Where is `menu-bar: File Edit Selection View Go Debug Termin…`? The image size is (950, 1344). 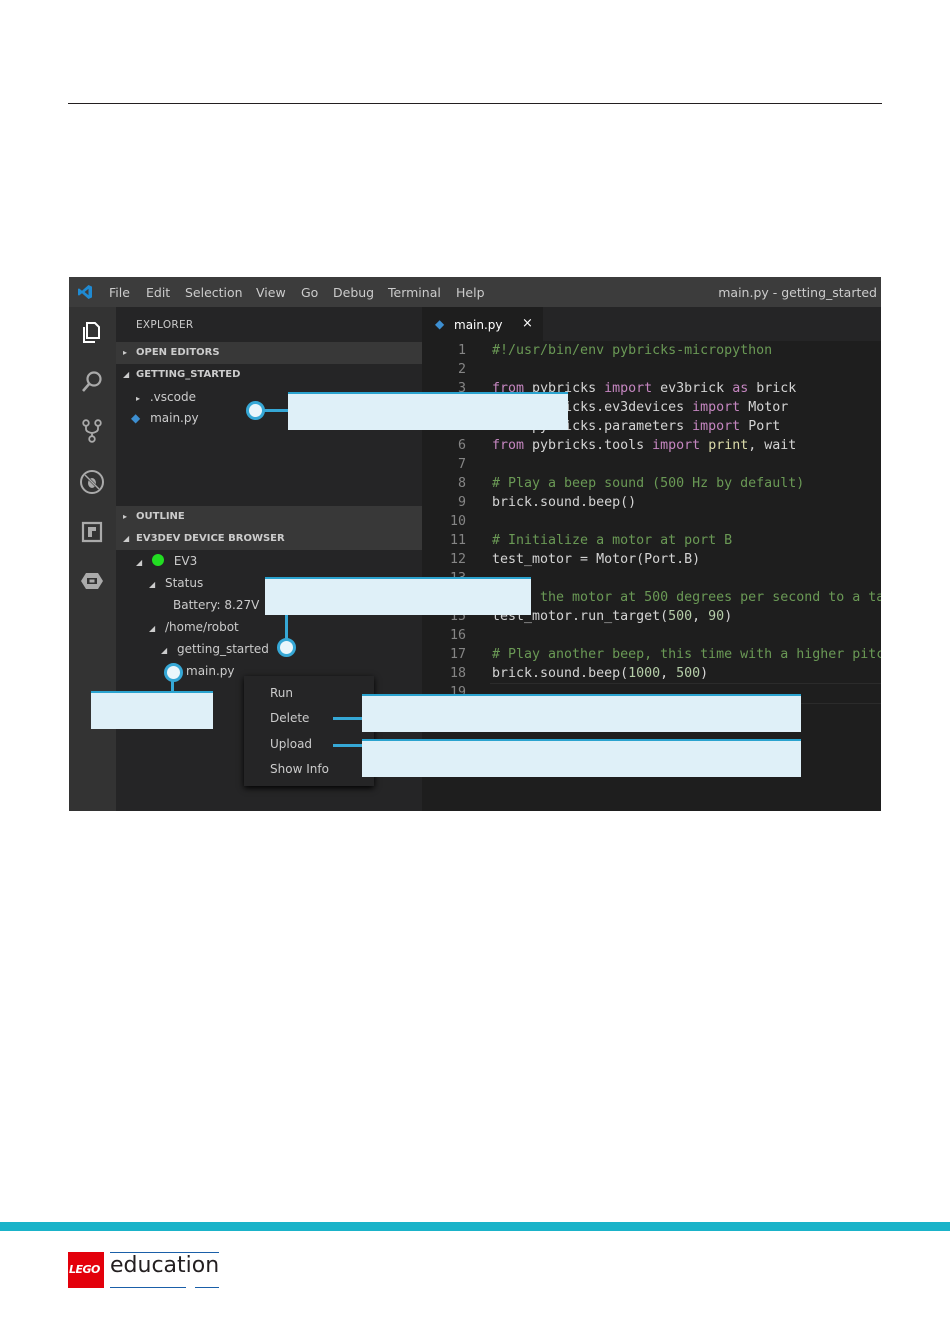
menu-bar: File Edit Selection View Go Debug Termin… is located at coordinates (475, 292).